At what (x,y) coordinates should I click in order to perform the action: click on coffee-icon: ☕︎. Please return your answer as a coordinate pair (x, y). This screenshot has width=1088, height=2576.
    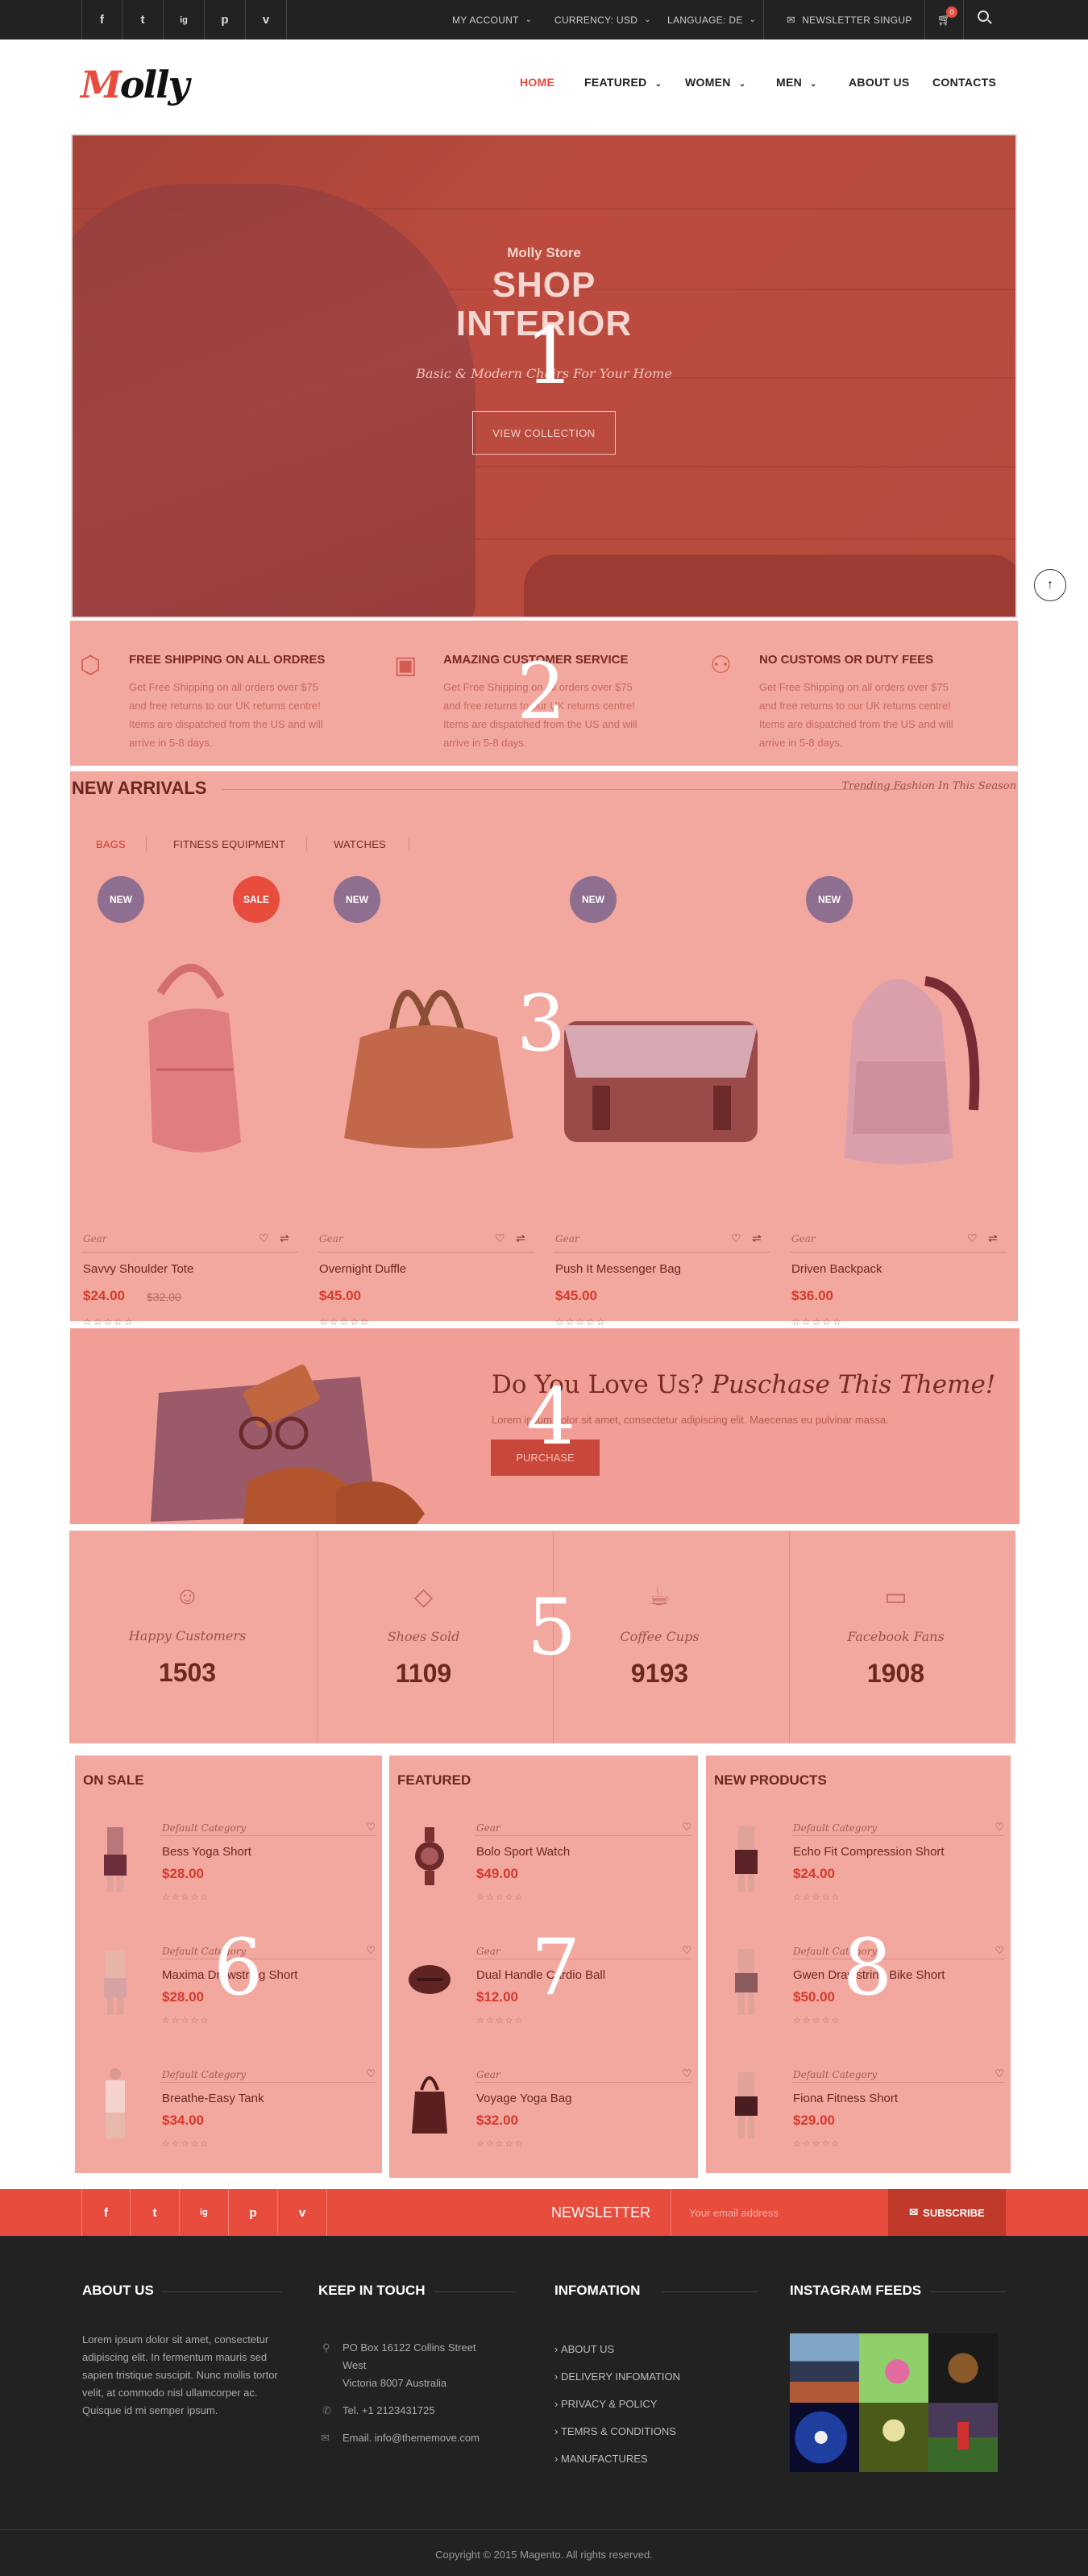
    Looking at the image, I should click on (660, 1597).